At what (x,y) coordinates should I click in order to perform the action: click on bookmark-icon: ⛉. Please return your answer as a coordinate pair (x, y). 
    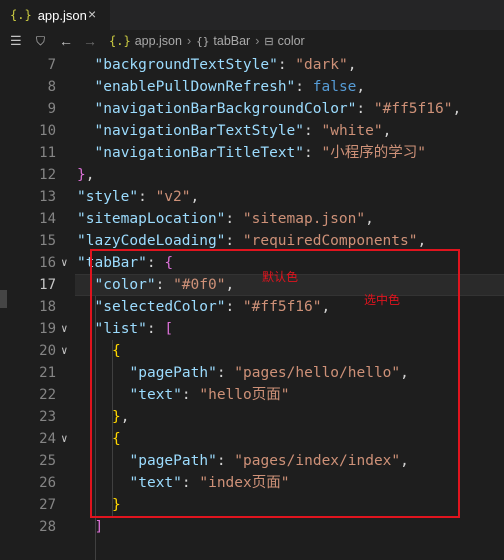
    Looking at the image, I should click on (40, 41).